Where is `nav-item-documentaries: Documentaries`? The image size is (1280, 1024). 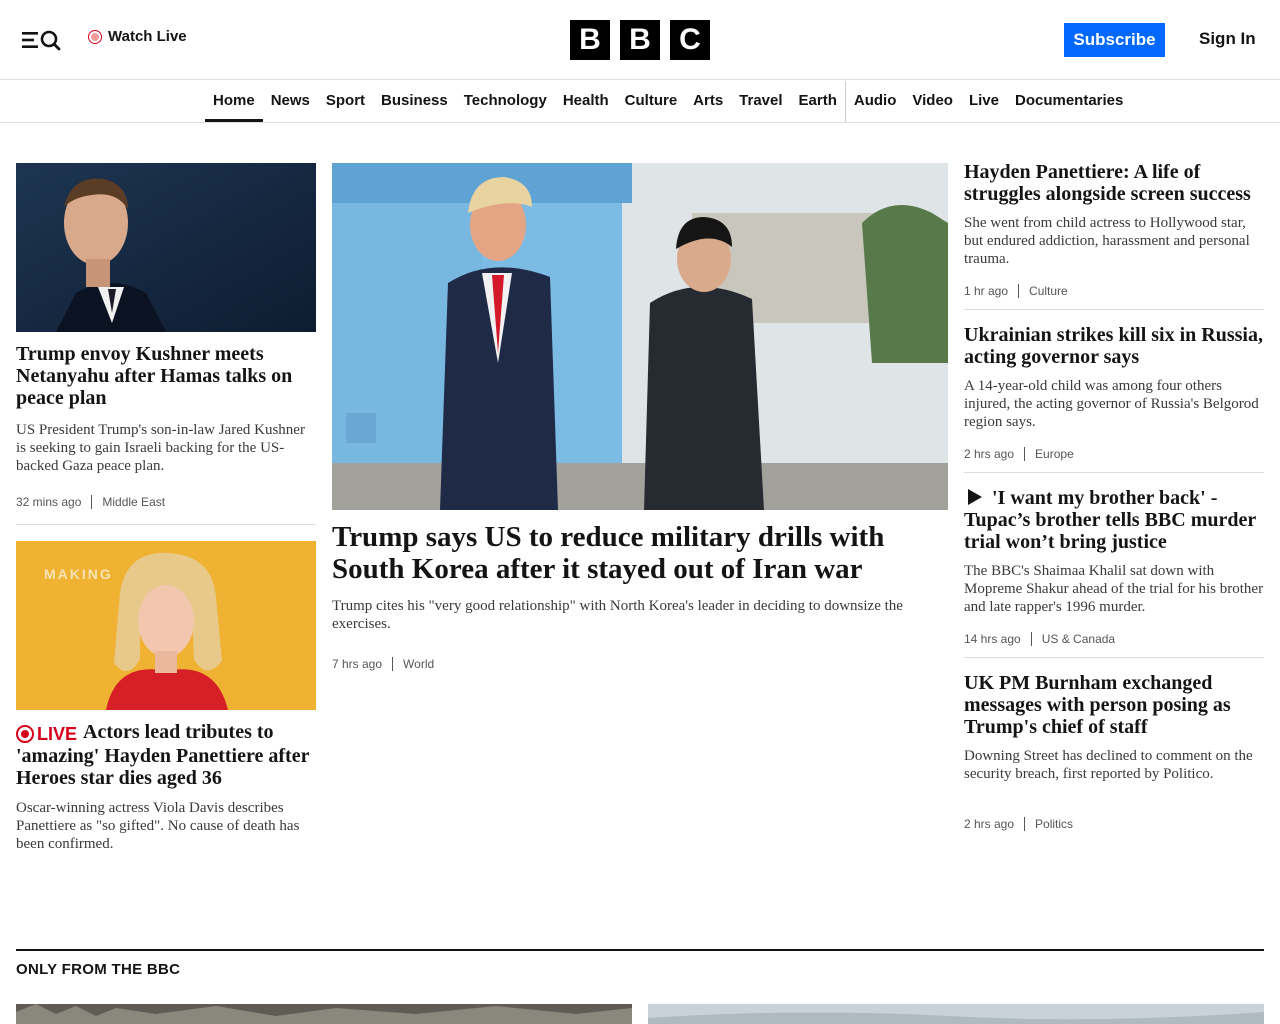
nav-item-documentaries: Documentaries is located at coordinates (1069, 101).